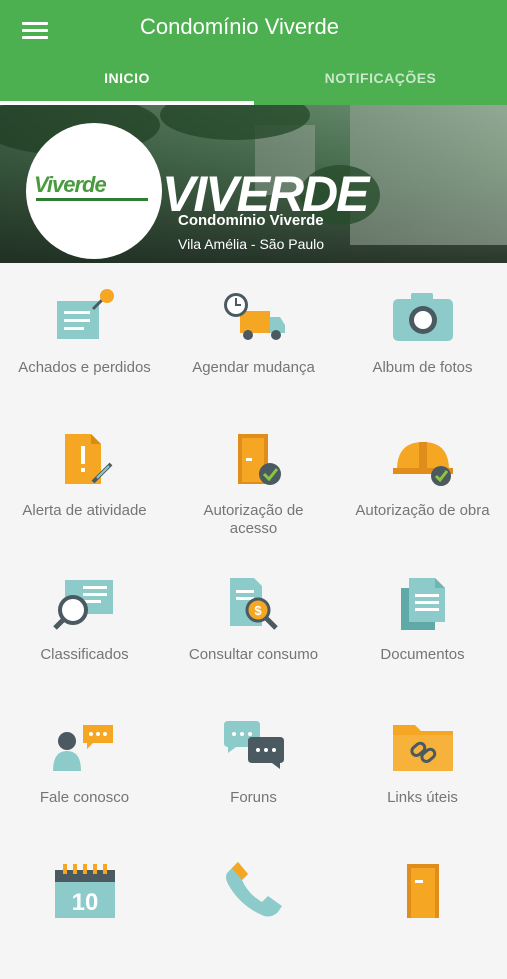  I want to click on menu-label: Classificados, so click(84, 654).